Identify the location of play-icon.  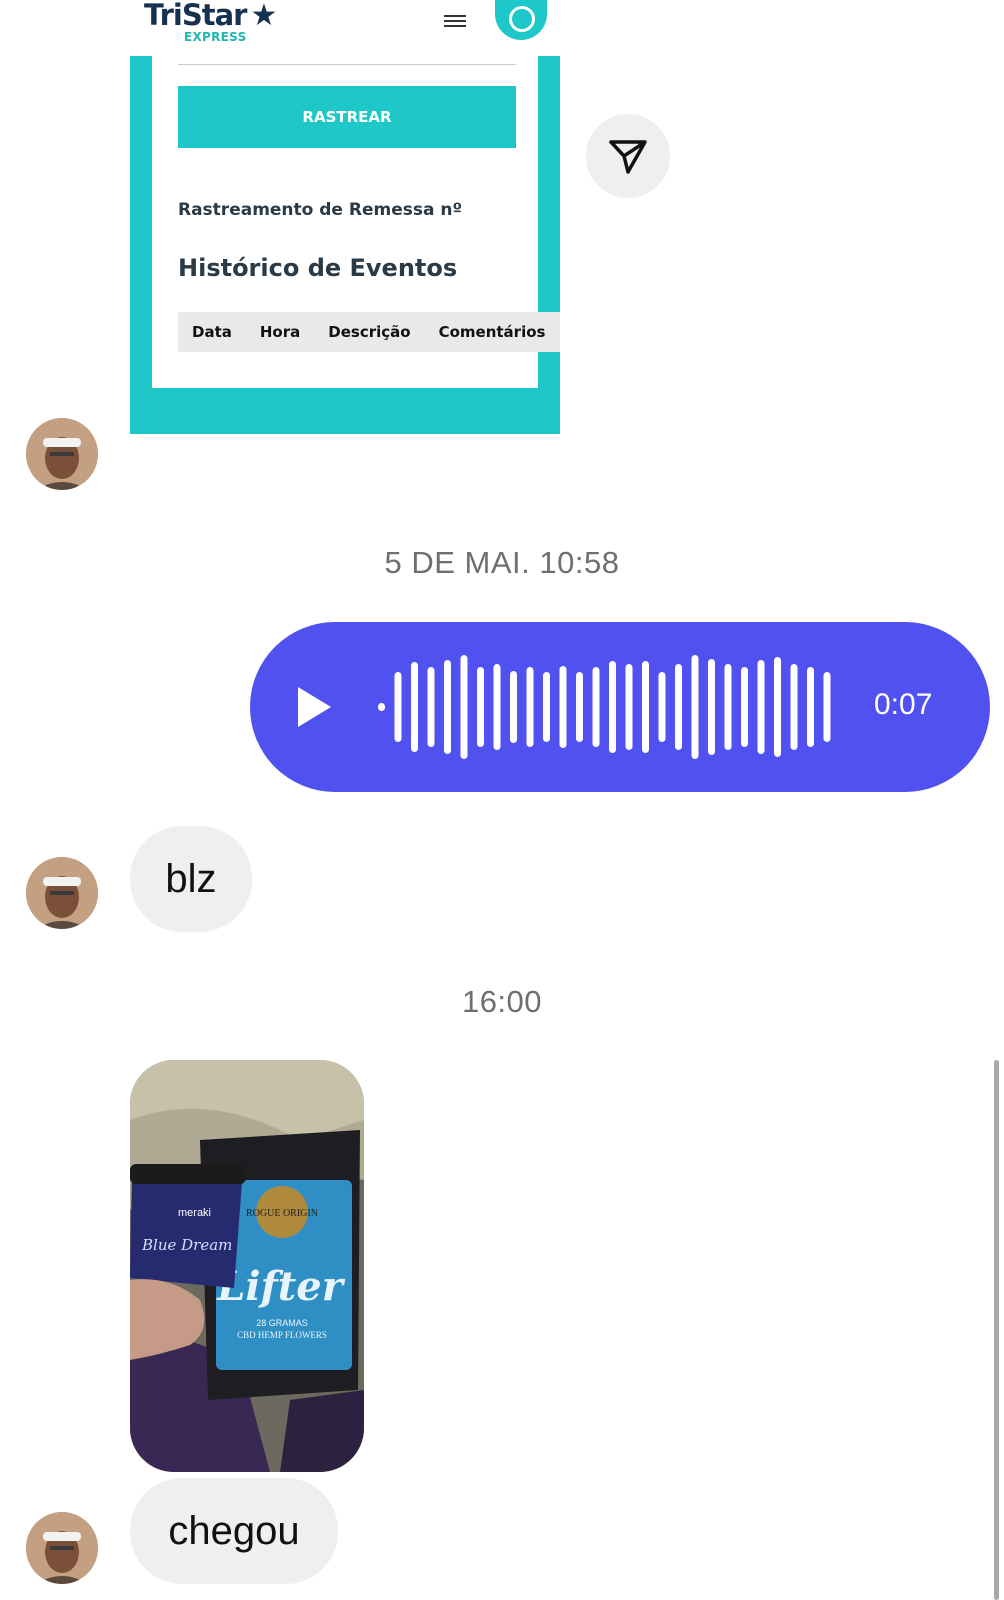
(314, 707).